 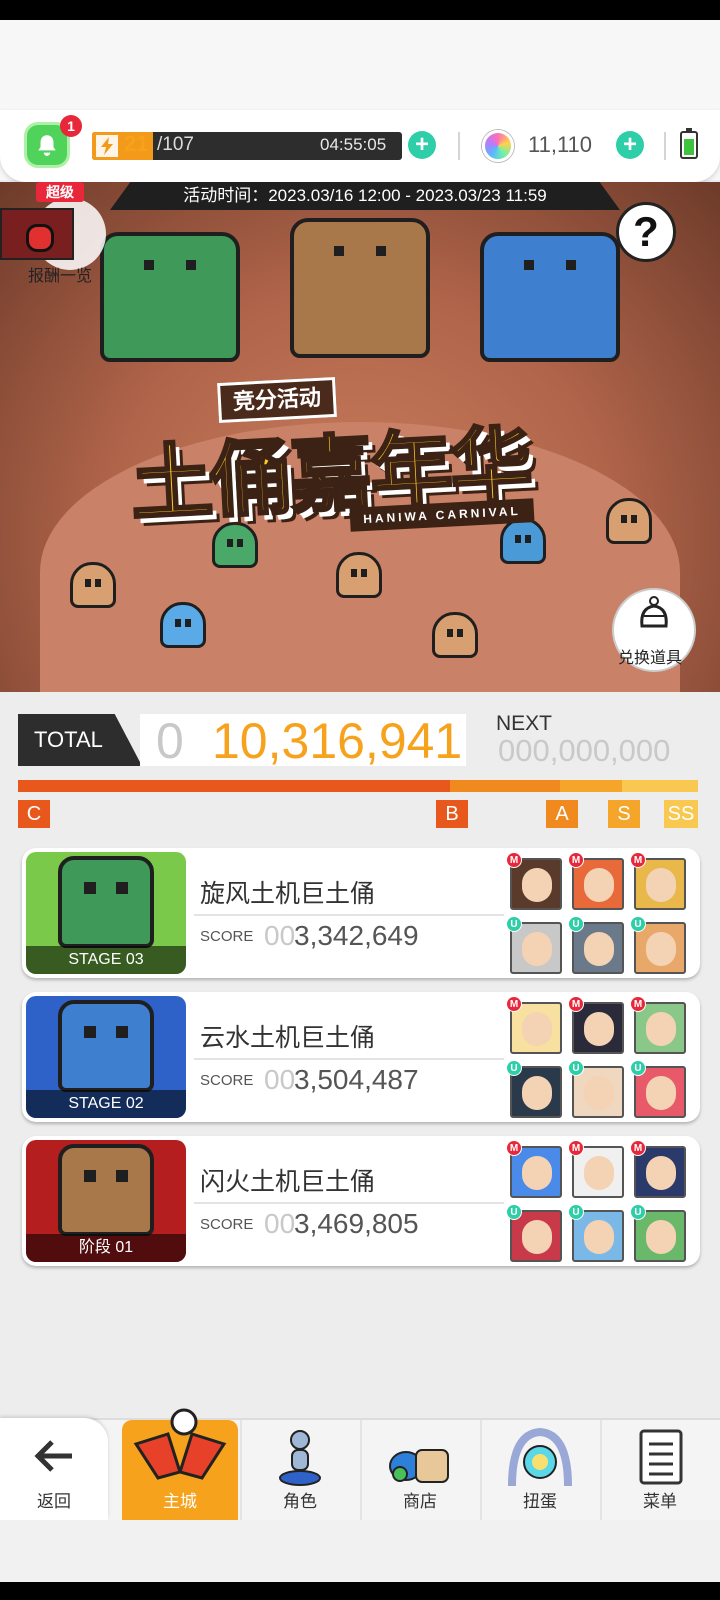 What do you see at coordinates (540, 1457) in the screenshot?
I see `gacha-orb-icon` at bounding box center [540, 1457].